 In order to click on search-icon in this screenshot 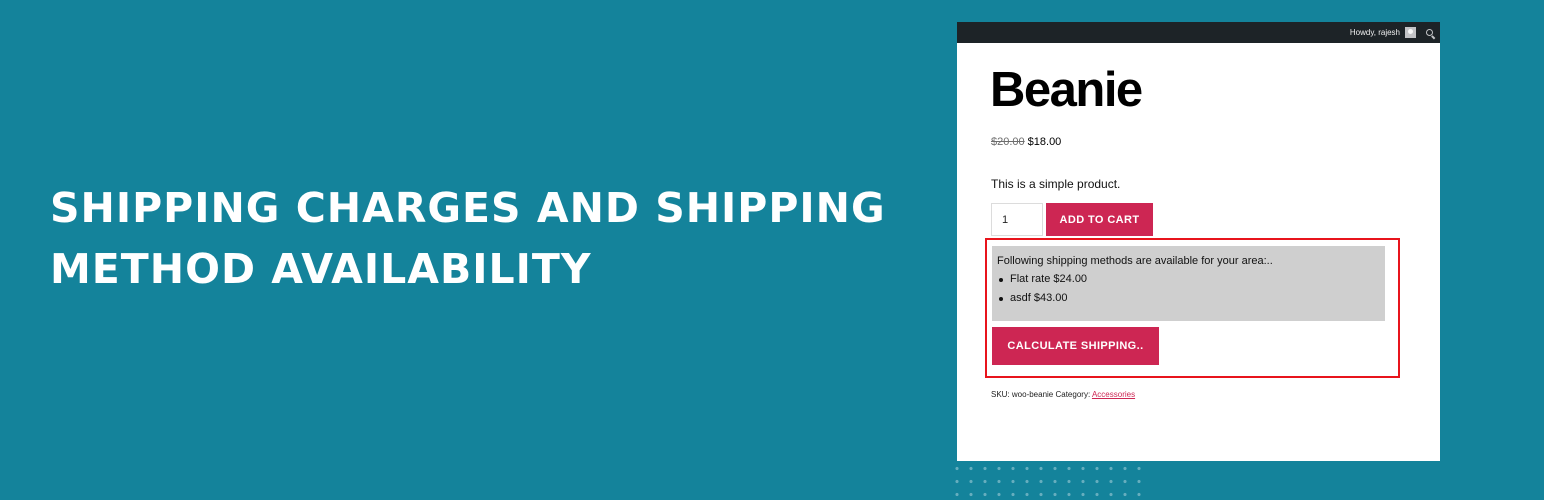, I will do `click(1430, 32)`.